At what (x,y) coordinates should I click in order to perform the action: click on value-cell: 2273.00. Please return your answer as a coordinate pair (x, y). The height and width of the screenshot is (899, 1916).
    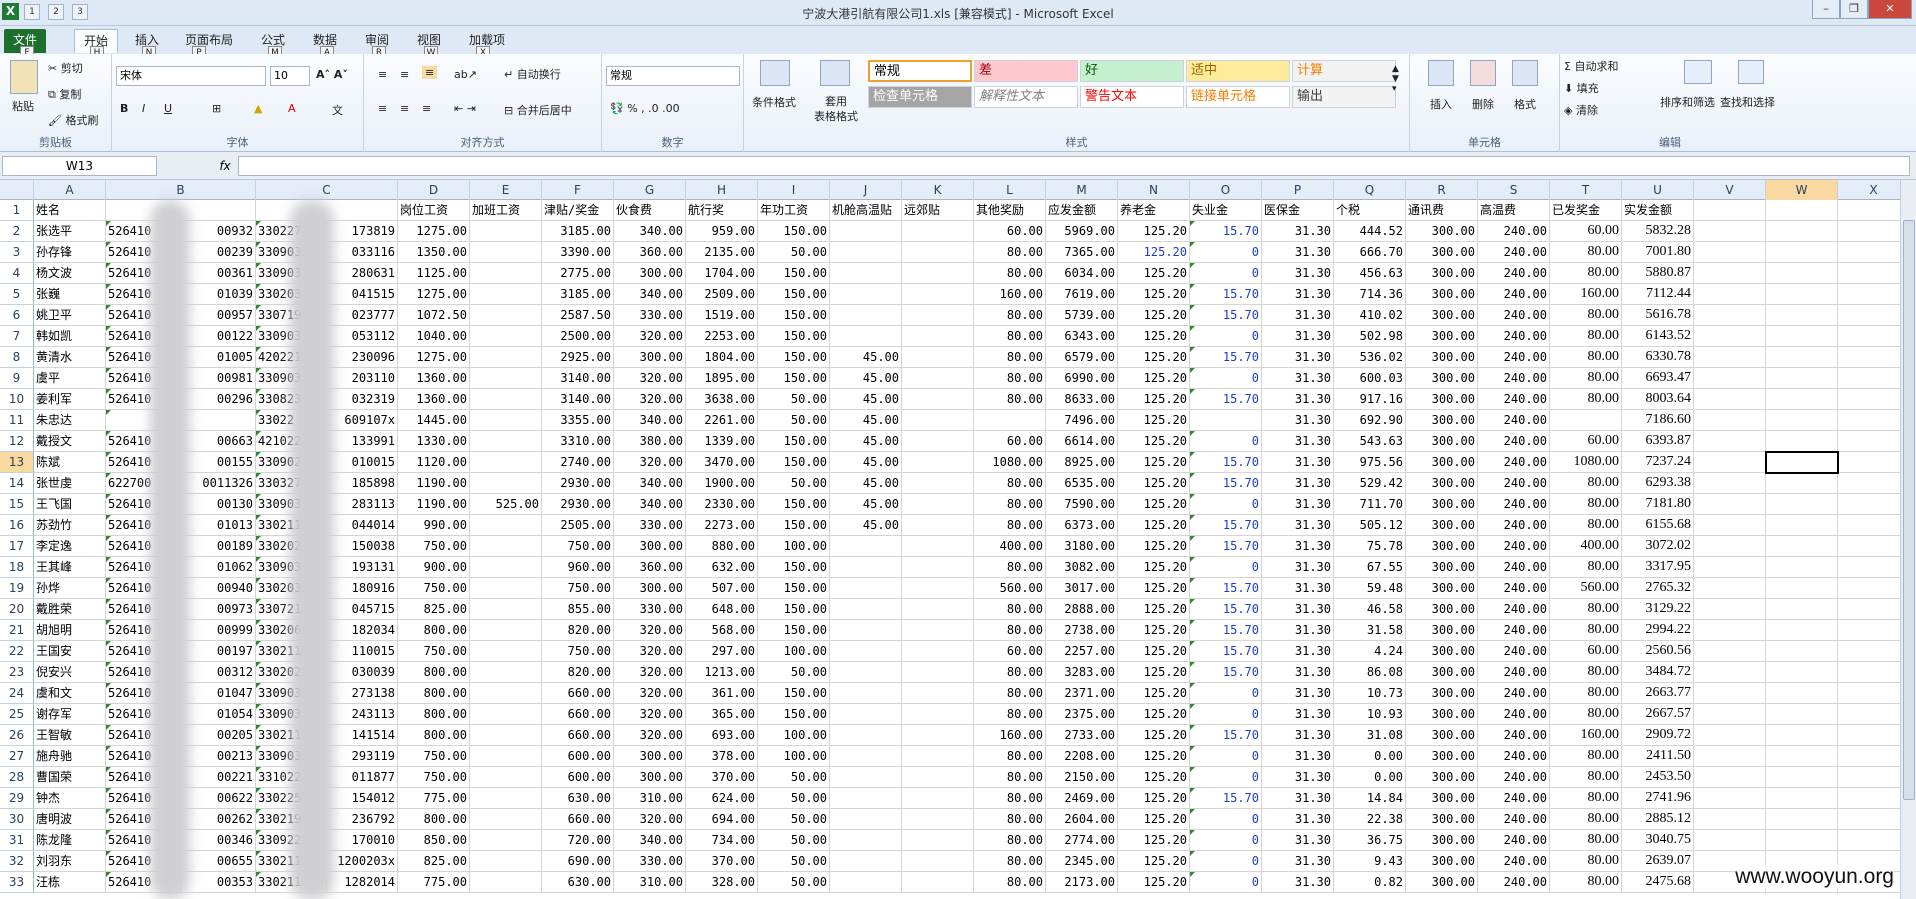
    Looking at the image, I should click on (722, 525).